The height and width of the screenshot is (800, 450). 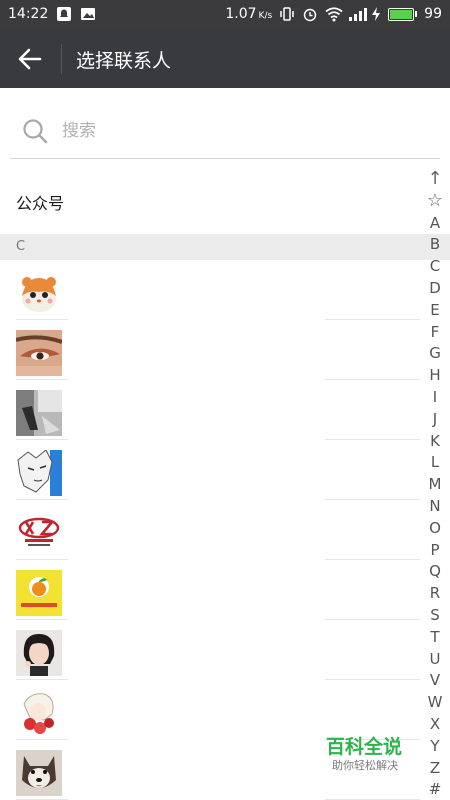 I want to click on alarm-icon, so click(x=310, y=14).